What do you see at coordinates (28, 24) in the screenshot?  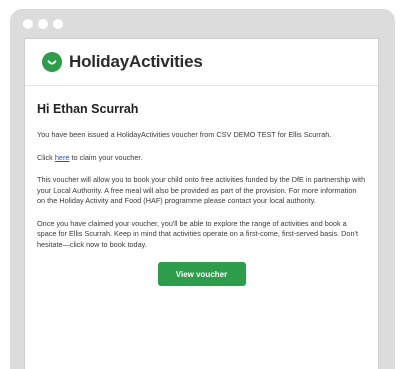 I see `window-close-dot` at bounding box center [28, 24].